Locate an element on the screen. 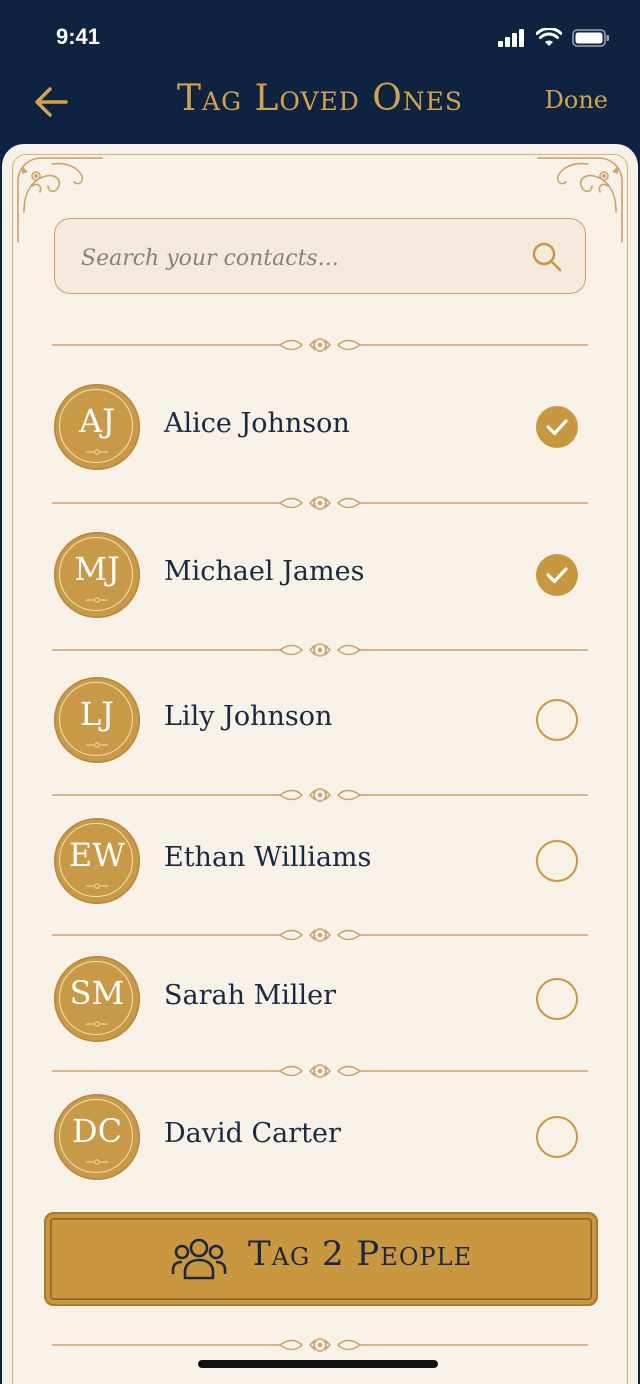 The image size is (640, 1384). avatar: MJ is located at coordinates (97, 575).